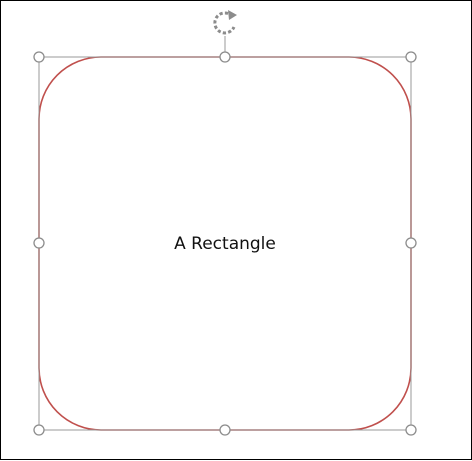 This screenshot has height=461, width=472. Describe the element at coordinates (39, 430) in the screenshot. I see `resize-handle-bottom-left` at that location.